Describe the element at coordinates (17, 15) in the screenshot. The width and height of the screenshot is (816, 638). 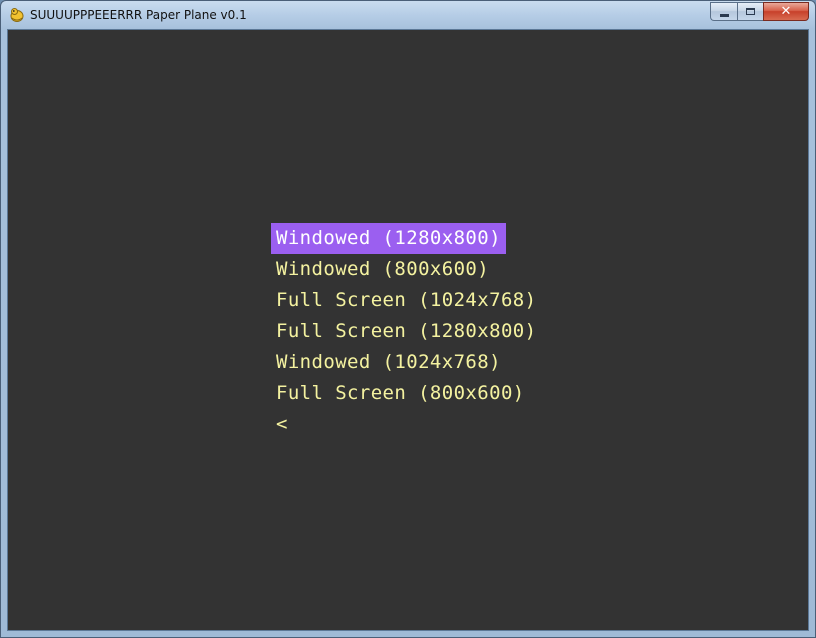
I see `pygame-snake-icon` at that location.